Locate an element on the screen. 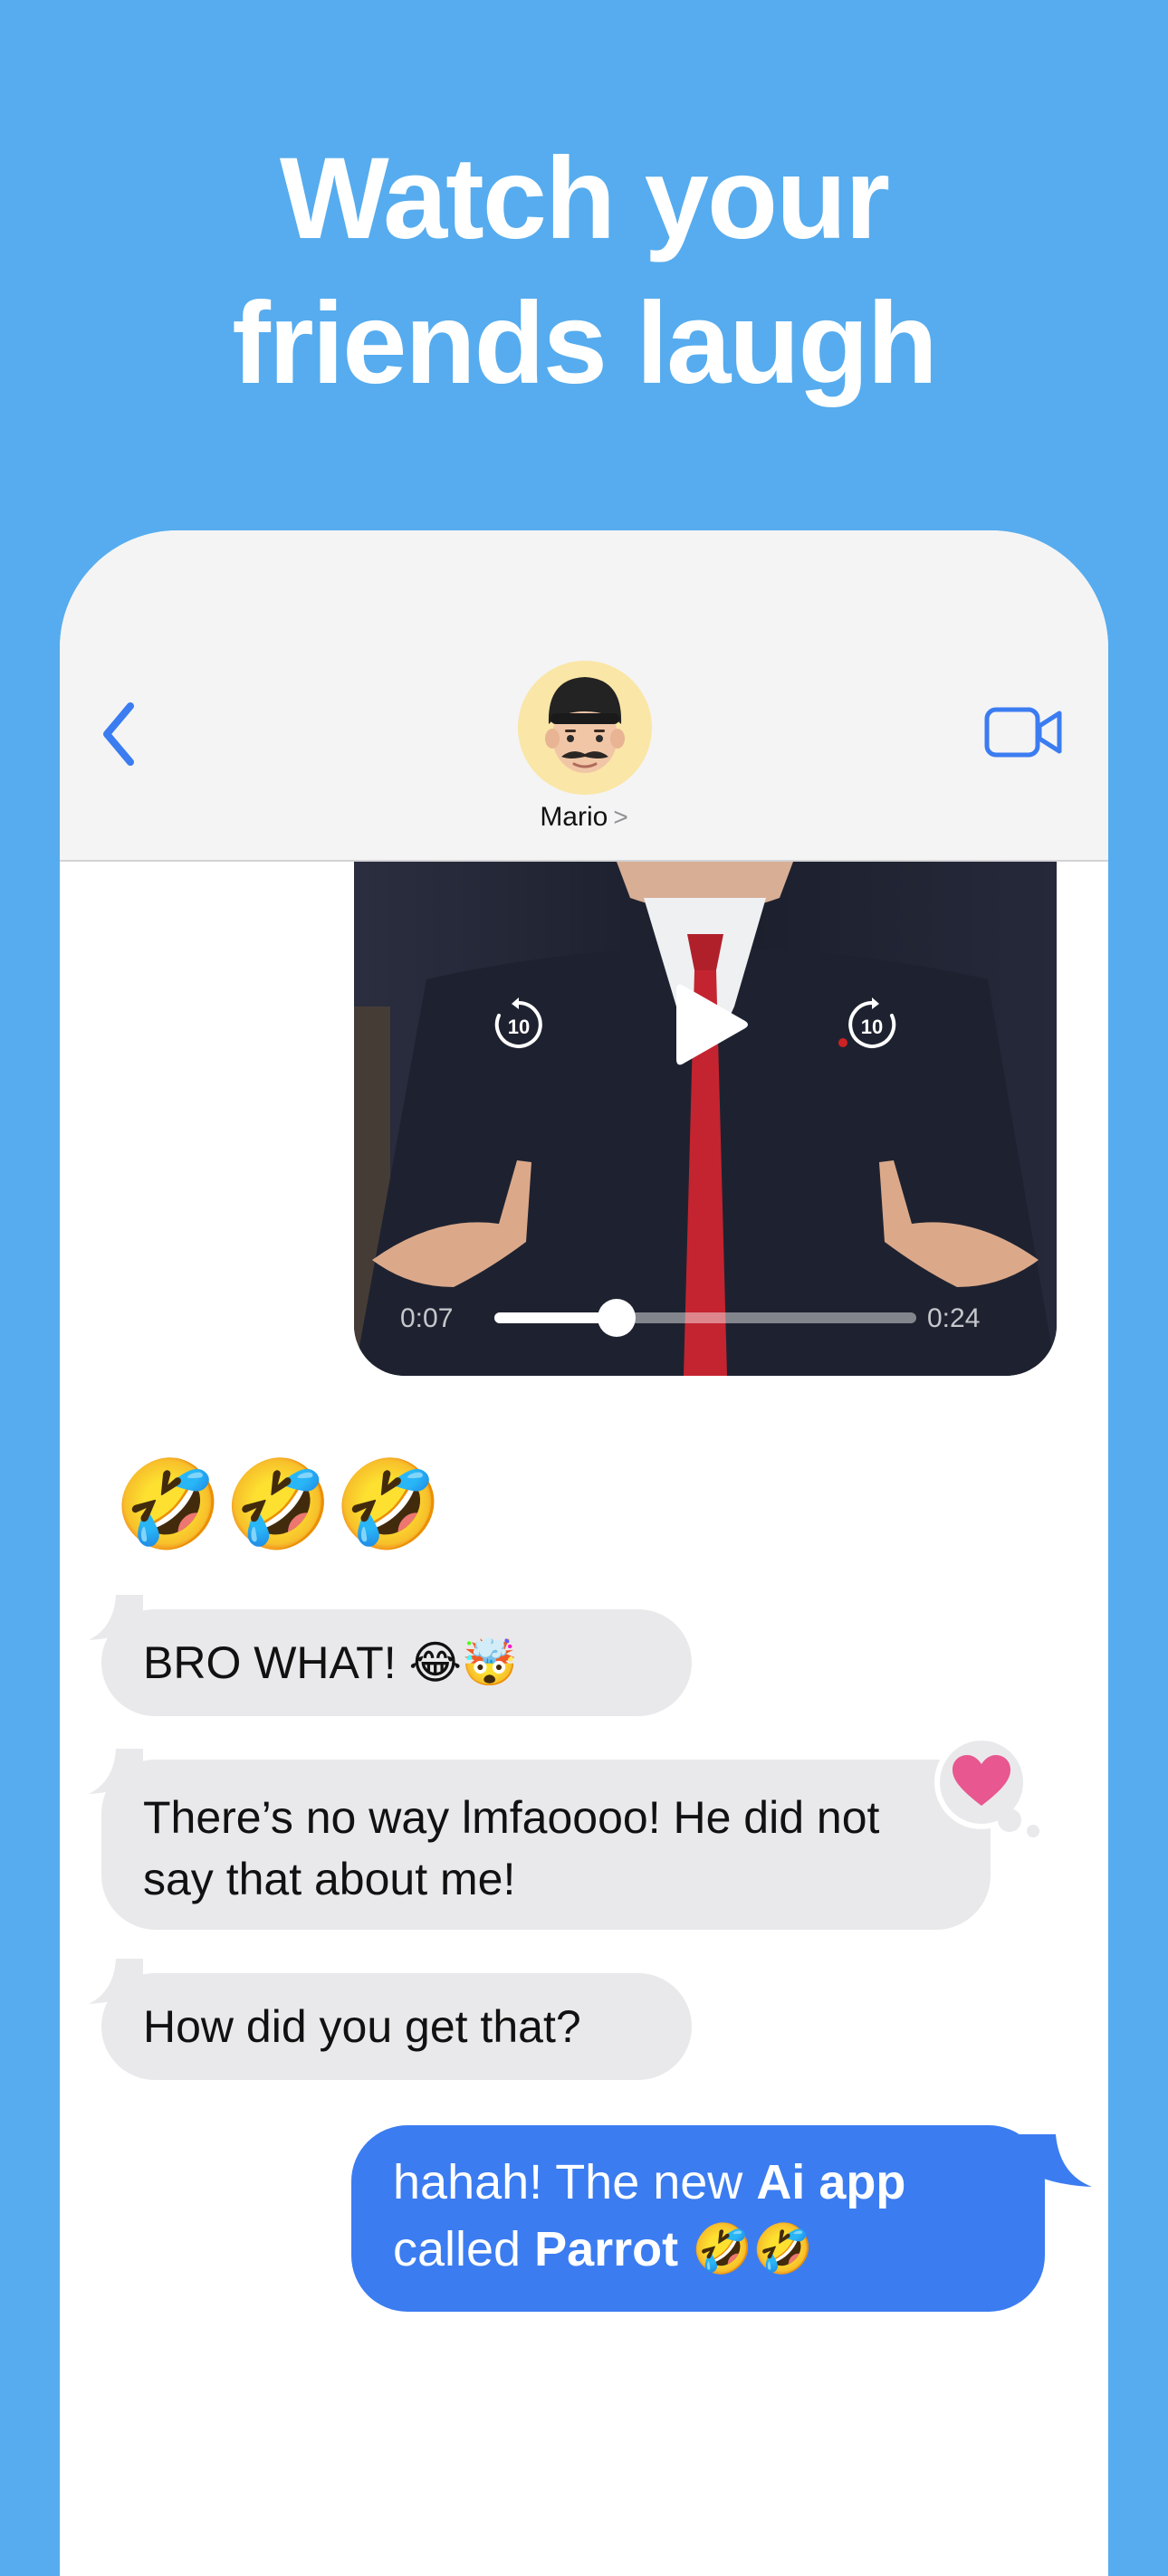 The width and height of the screenshot is (1168, 2576). skip-forward-10-icon: 10 is located at coordinates (872, 1023).